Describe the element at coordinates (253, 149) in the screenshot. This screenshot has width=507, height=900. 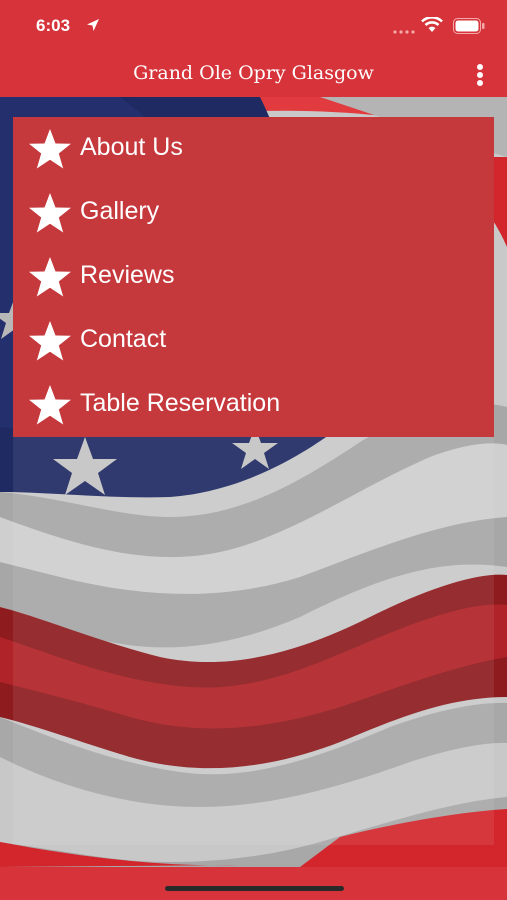
I see `menu-item-about-us: About Us` at that location.